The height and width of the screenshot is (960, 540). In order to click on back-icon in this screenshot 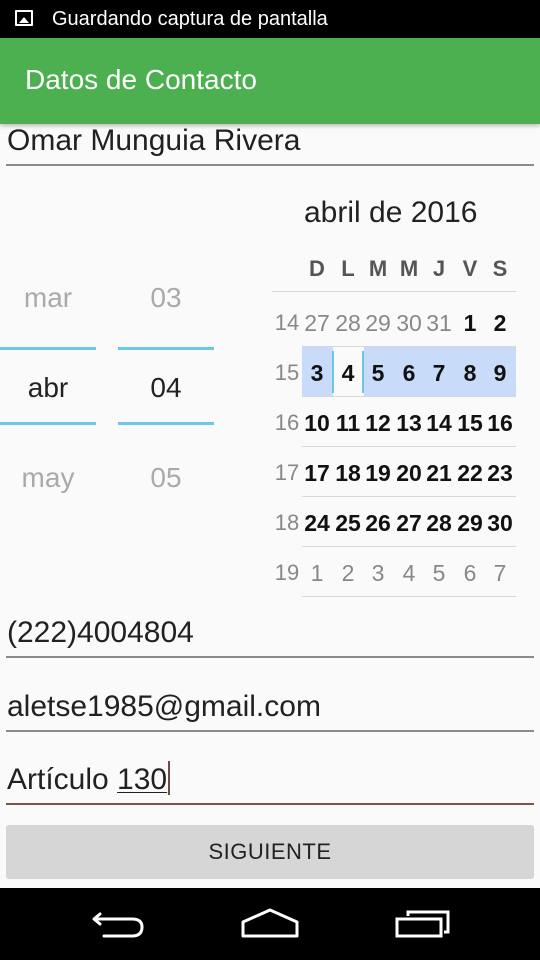, I will do `click(120, 924)`.